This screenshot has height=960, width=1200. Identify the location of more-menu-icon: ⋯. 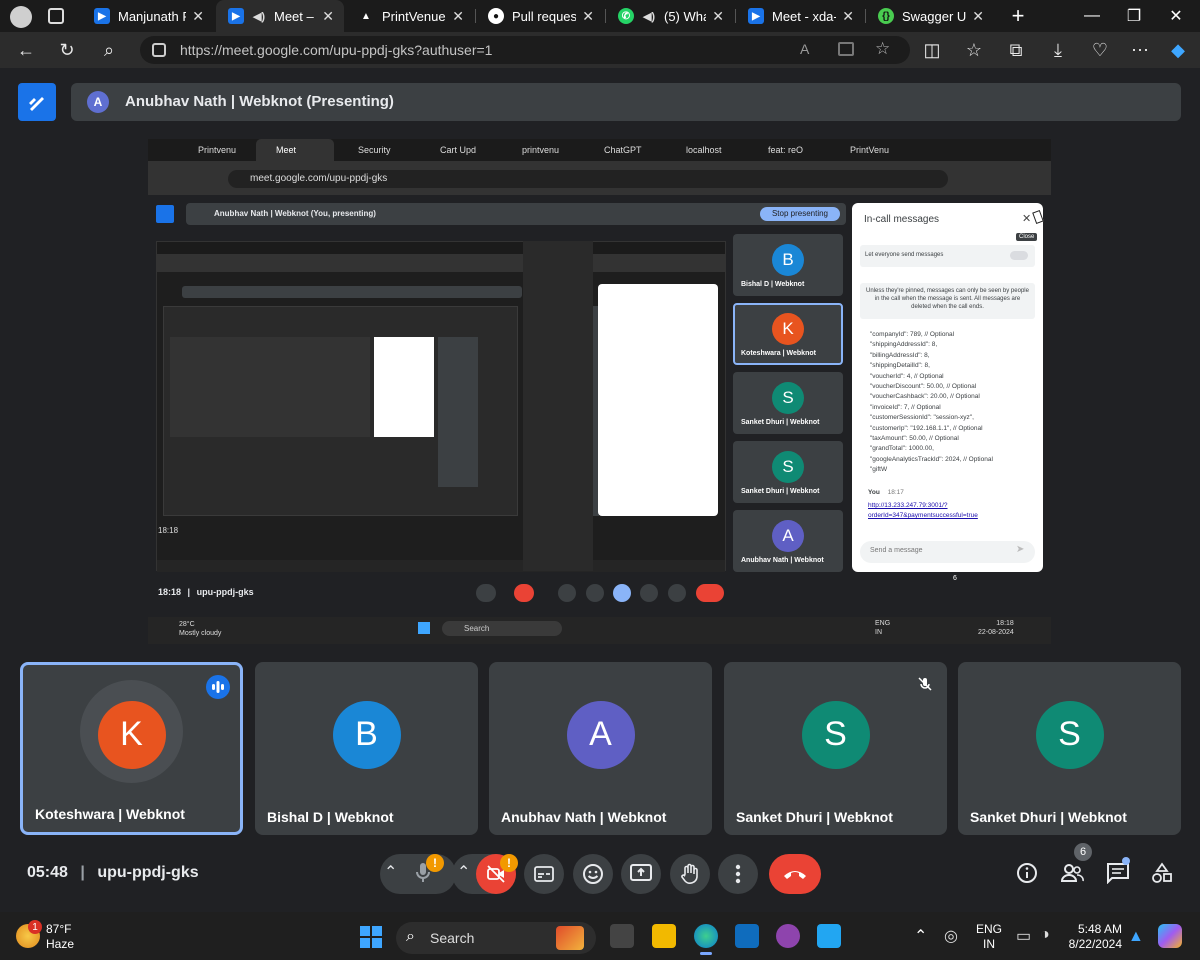
(1140, 50).